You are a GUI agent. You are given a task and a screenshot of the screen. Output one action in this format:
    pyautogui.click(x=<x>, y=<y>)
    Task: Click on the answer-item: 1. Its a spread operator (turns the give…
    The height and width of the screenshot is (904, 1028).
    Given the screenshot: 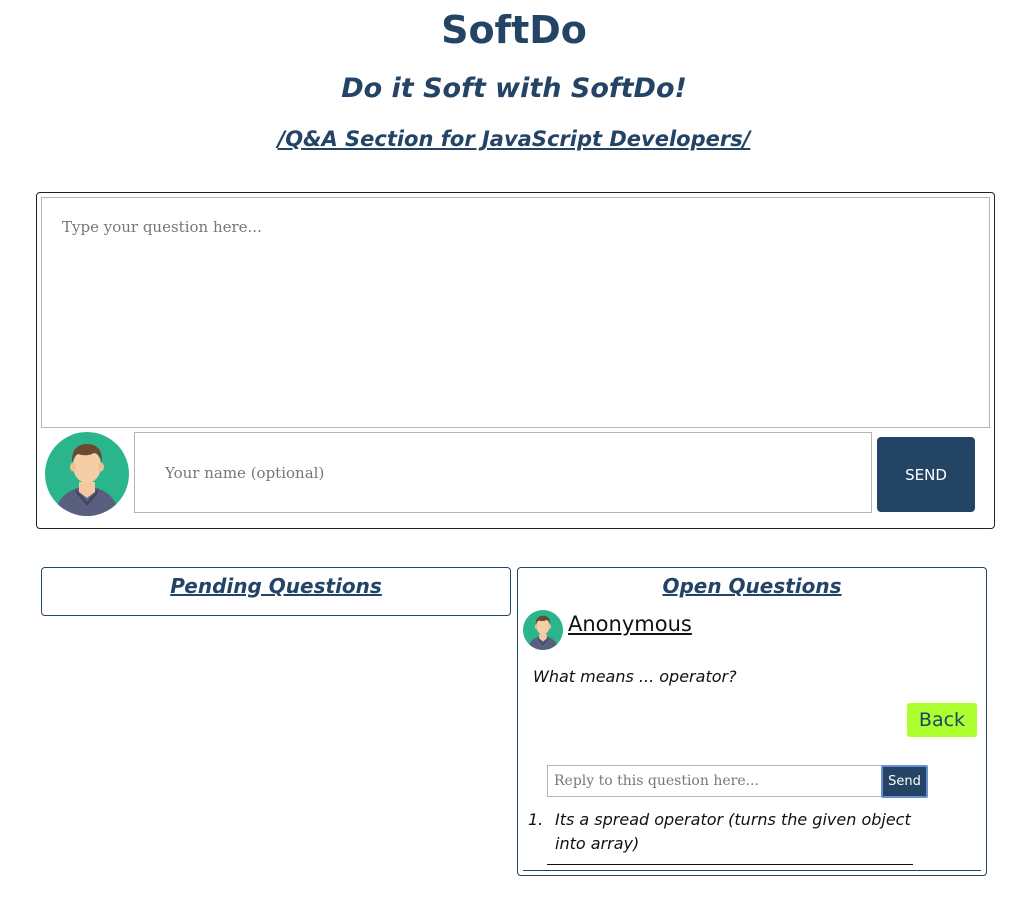 What is the action you would take?
    pyautogui.click(x=720, y=836)
    